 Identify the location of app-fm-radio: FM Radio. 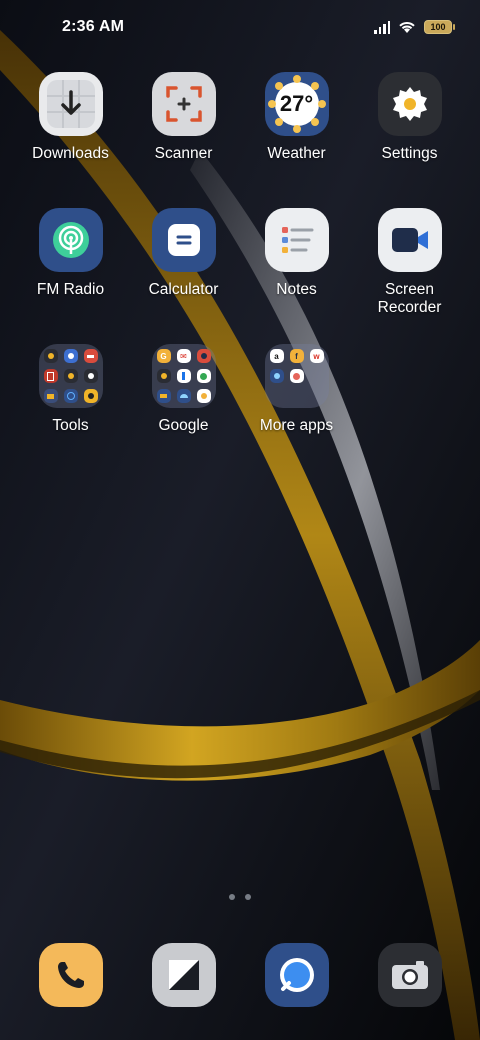
(70, 253).